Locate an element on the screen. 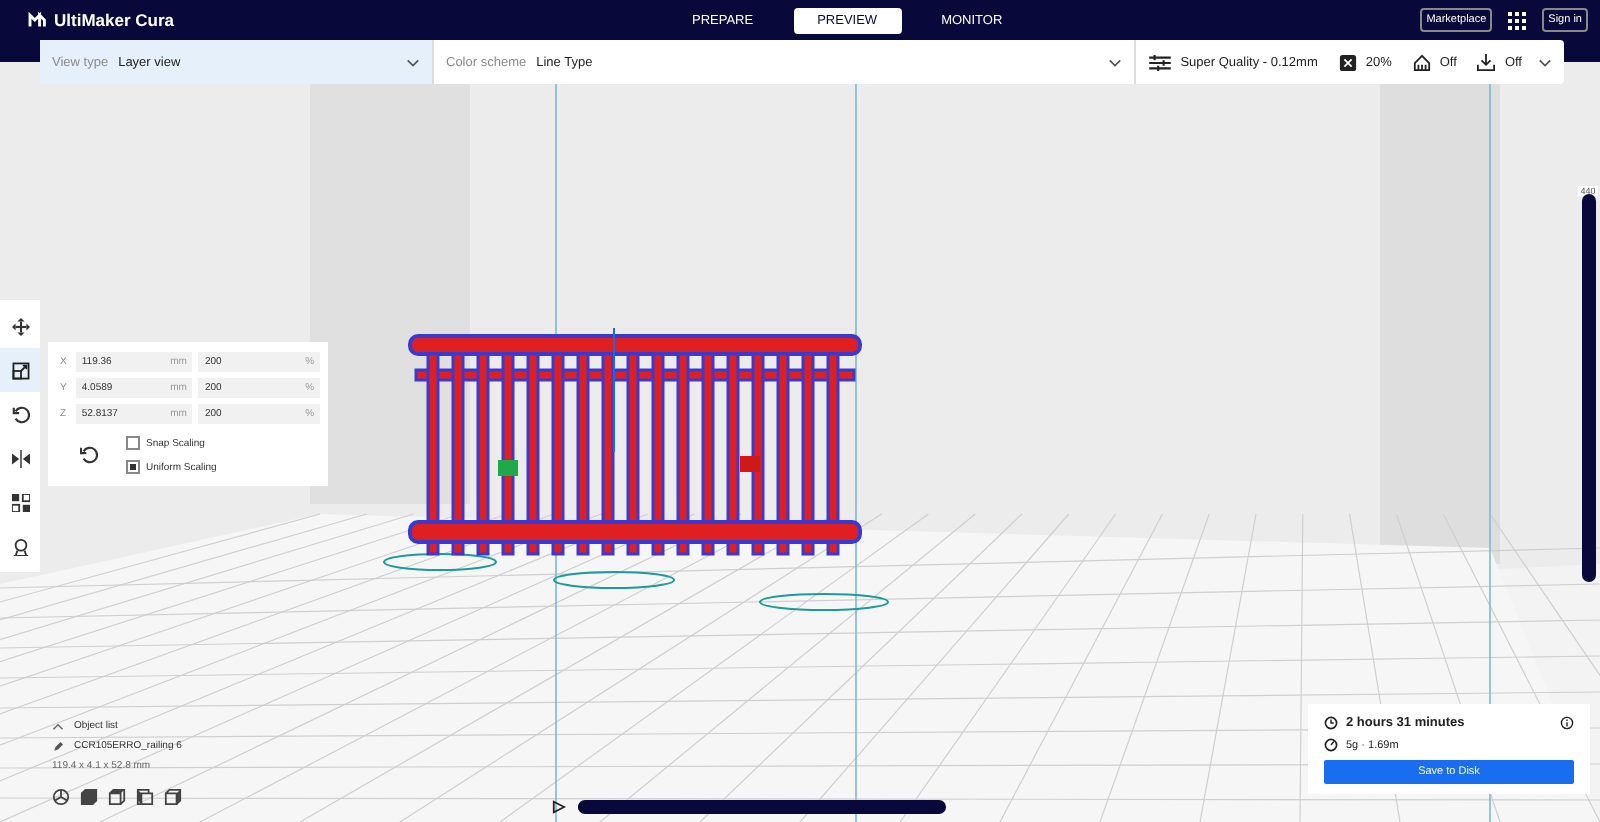 The height and width of the screenshot is (822, 1600). support-blocker-icon is located at coordinates (20, 546).